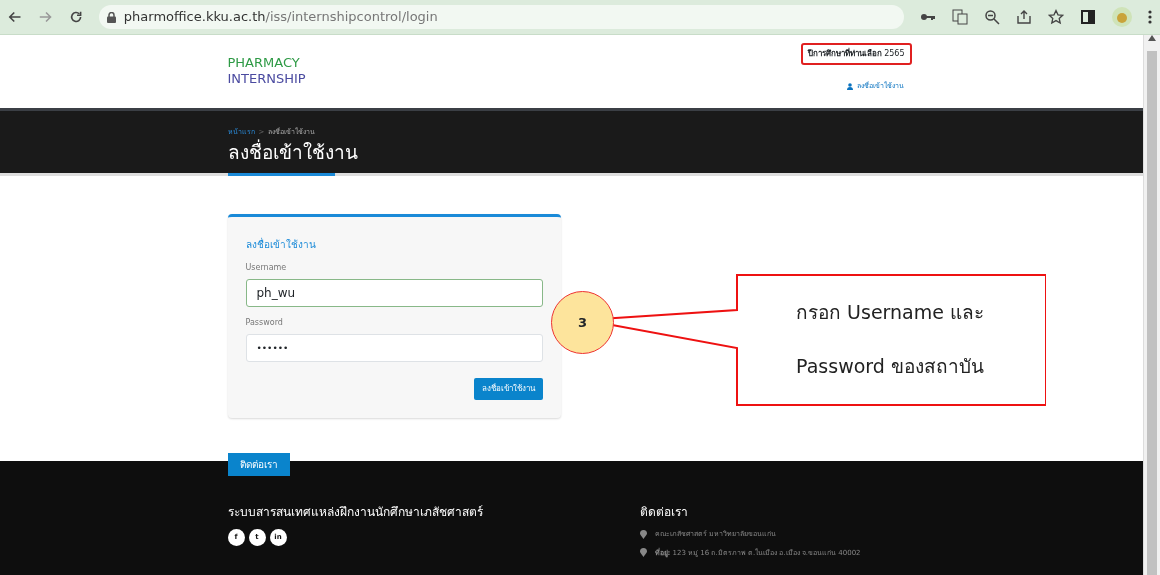  What do you see at coordinates (890, 366) in the screenshot?
I see `callout-text: Password ของสถาบัน` at bounding box center [890, 366].